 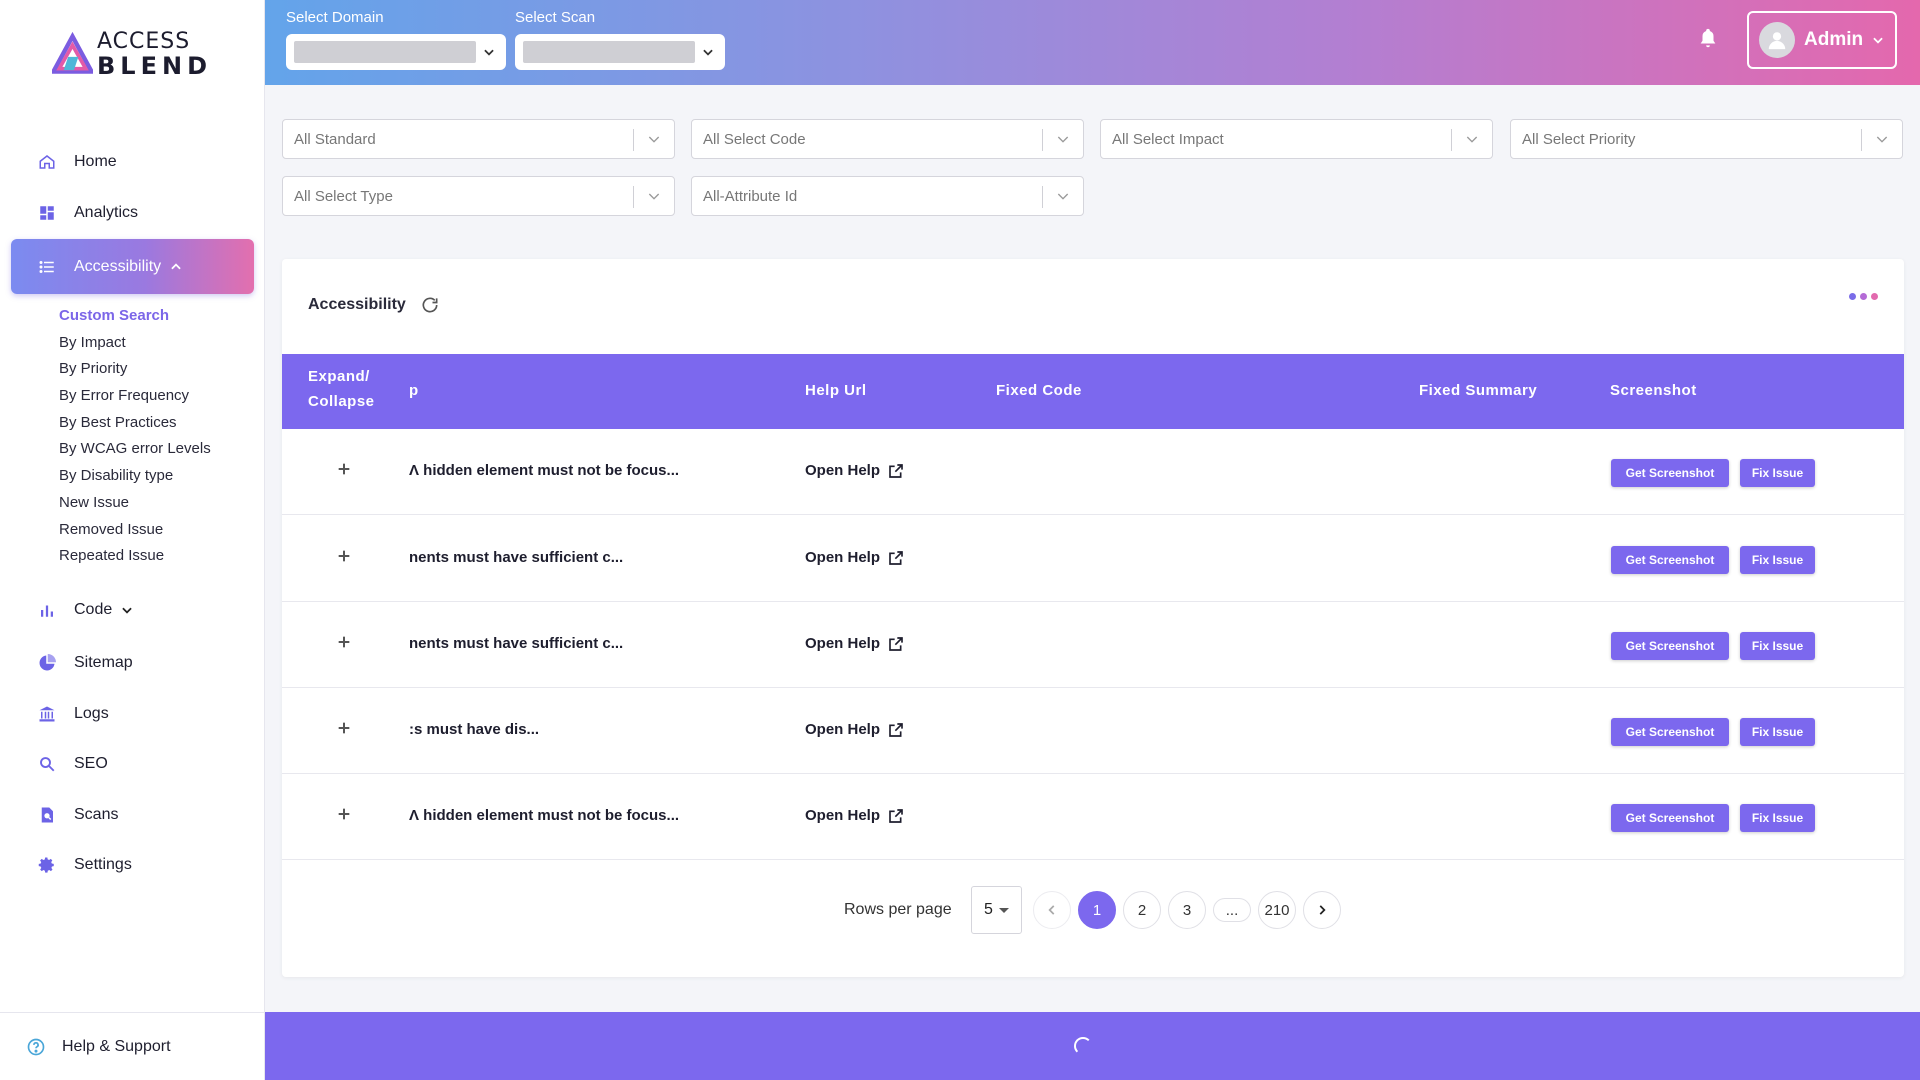 I want to click on bar-chart-icon, so click(x=47, y=610).